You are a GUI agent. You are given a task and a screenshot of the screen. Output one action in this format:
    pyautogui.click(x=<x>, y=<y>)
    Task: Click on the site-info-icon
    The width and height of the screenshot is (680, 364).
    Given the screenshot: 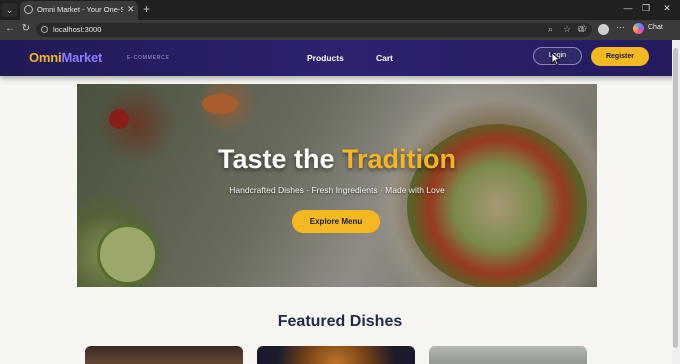 What is the action you would take?
    pyautogui.click(x=44, y=29)
    